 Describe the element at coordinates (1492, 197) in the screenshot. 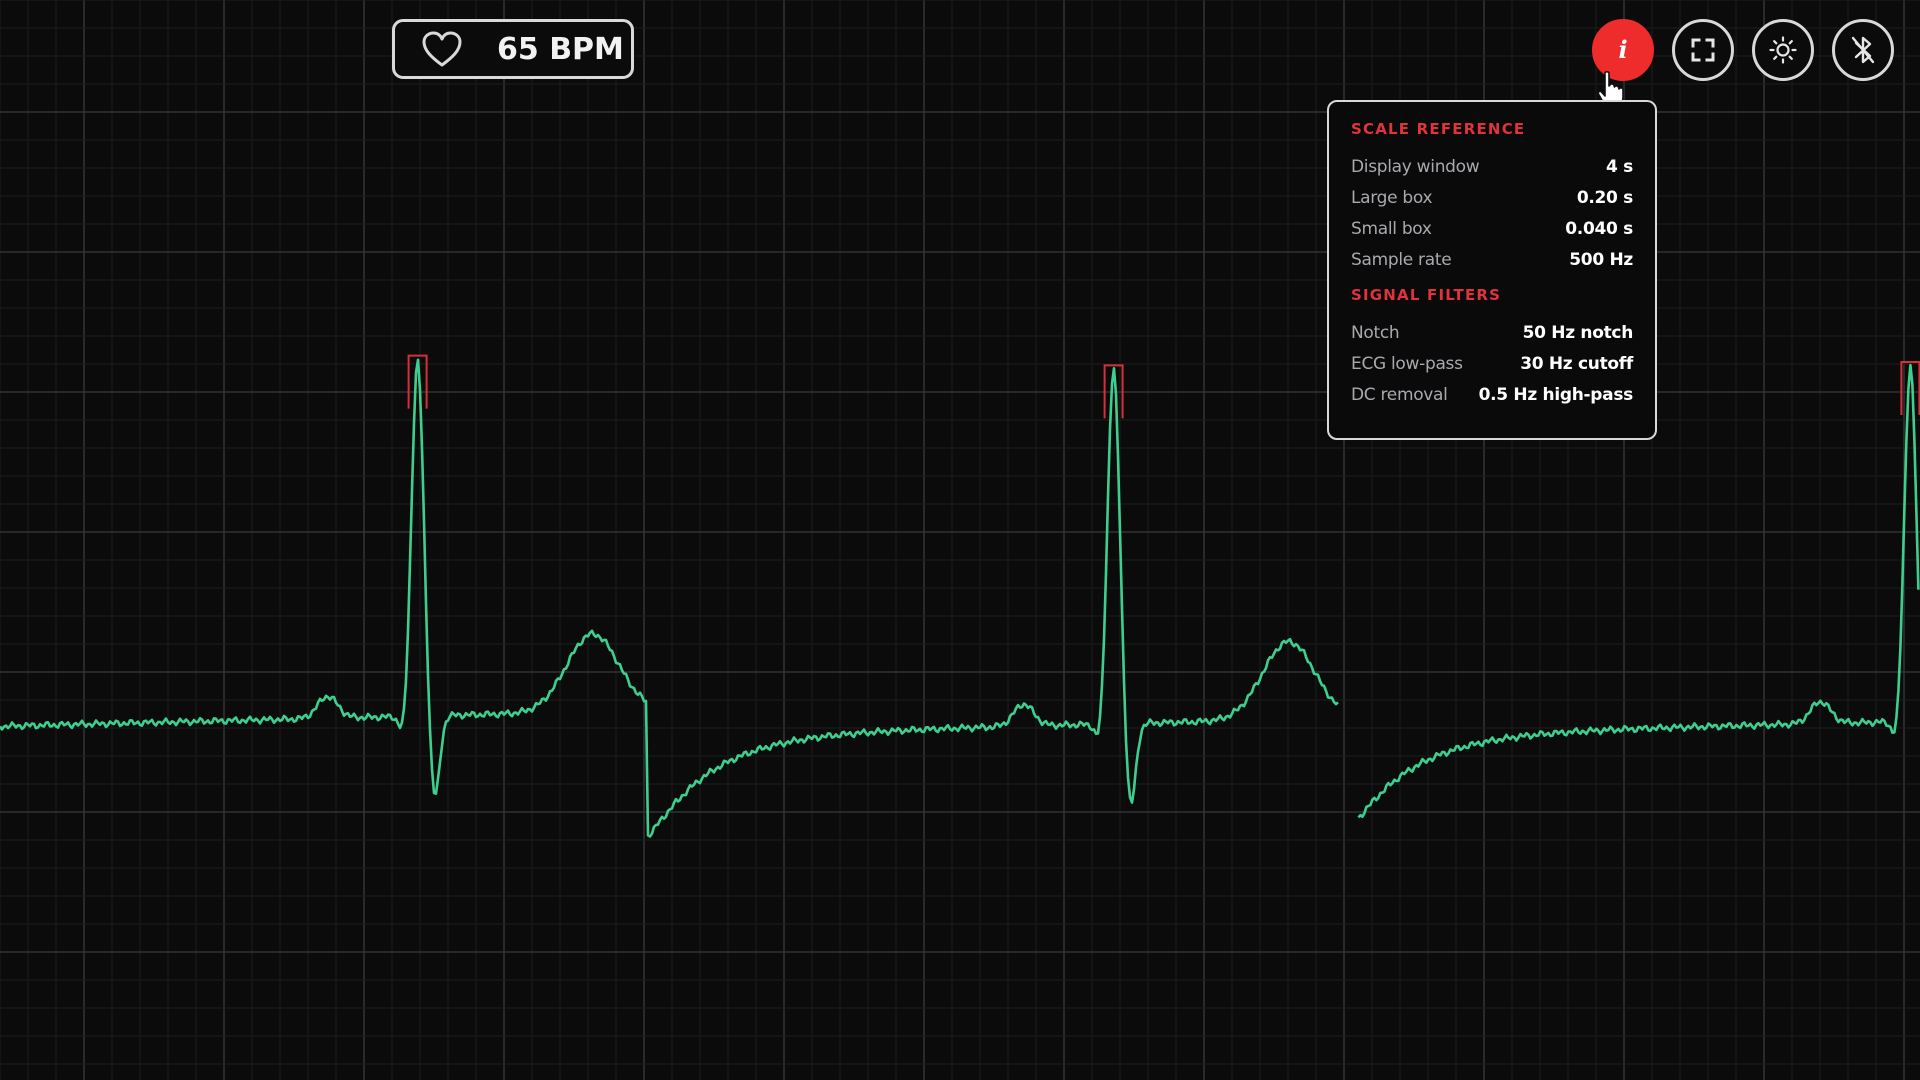

I see `scale-row-large-box: Large box 0.20 s` at that location.